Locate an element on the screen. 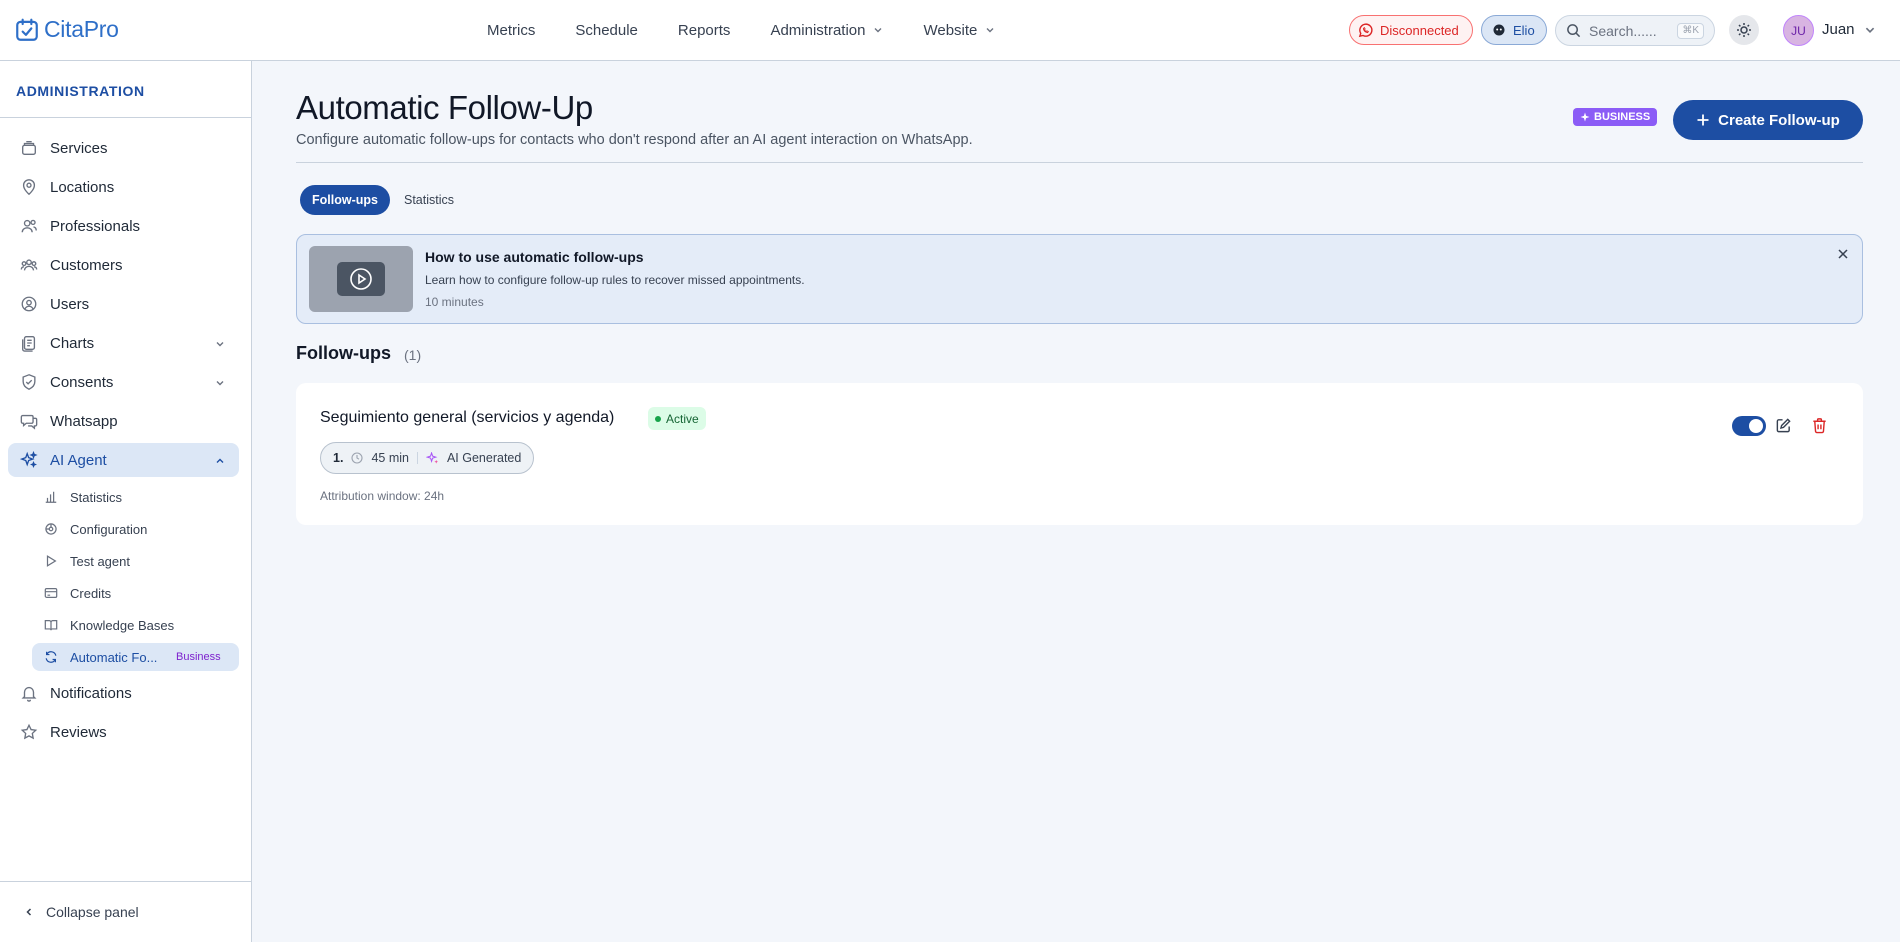 Image resolution: width=1900 pixels, height=942 pixels. play-icon is located at coordinates (51, 561).